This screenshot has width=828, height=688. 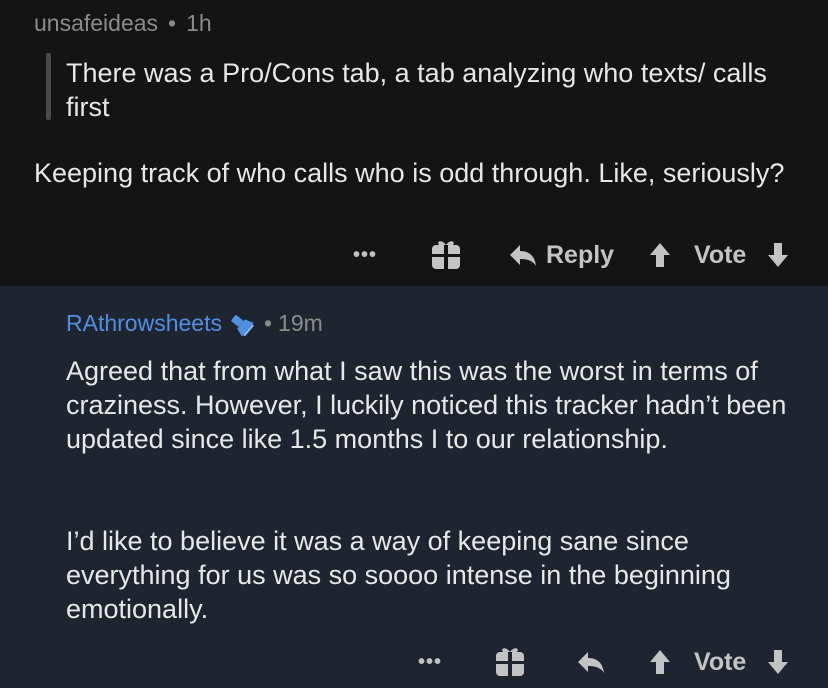 What do you see at coordinates (48, 86) in the screenshot?
I see `quote-bar` at bounding box center [48, 86].